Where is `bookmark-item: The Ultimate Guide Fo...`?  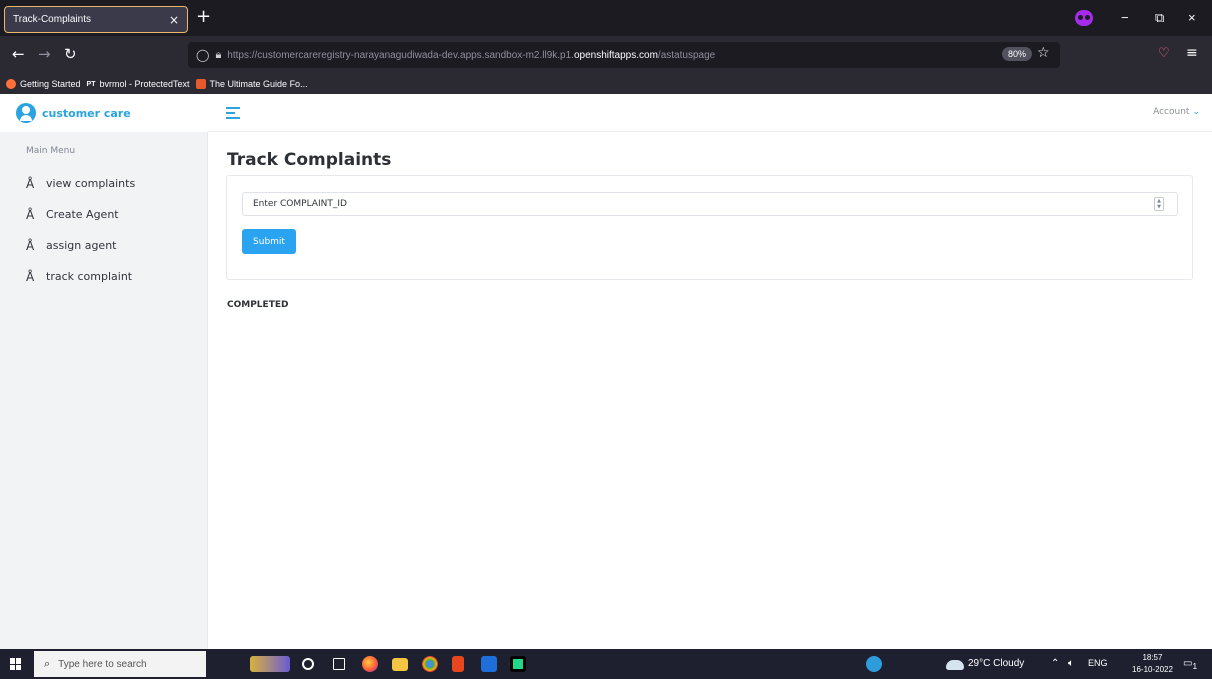
bookmark-item: The Ultimate Guide Fo... is located at coordinates (251, 84).